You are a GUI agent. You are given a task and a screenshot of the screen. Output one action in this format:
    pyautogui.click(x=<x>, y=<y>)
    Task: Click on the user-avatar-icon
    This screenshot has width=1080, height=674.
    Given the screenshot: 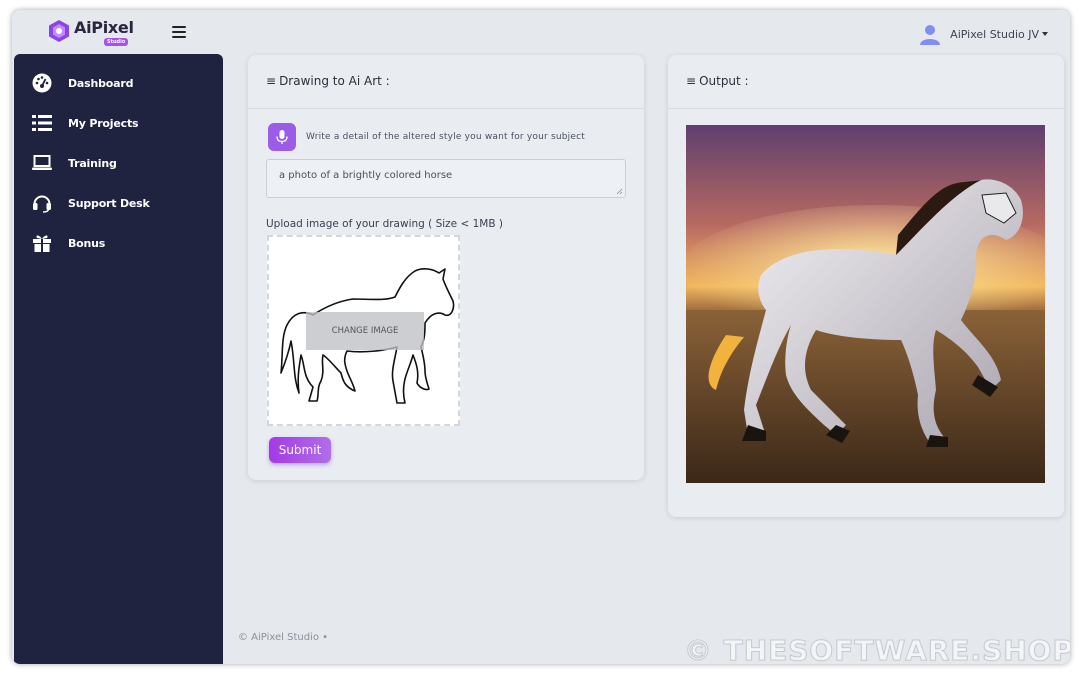 What is the action you would take?
    pyautogui.click(x=930, y=35)
    